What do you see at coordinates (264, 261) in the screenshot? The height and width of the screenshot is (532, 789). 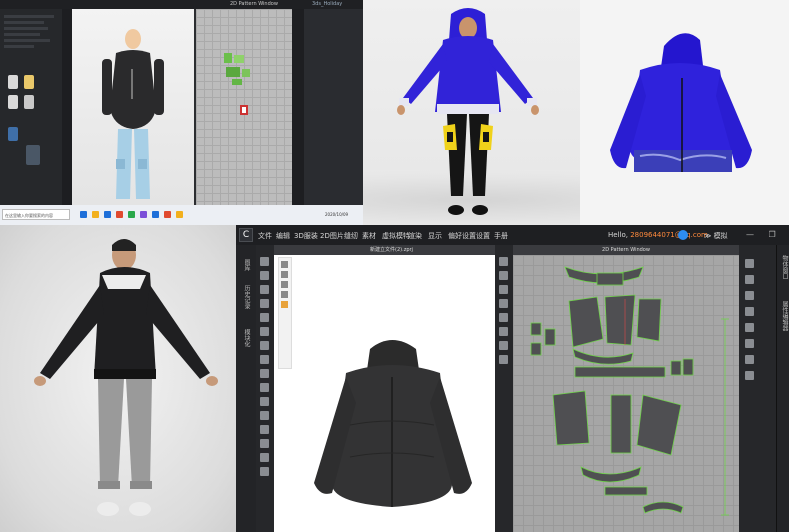 I see `select-tool-icon` at bounding box center [264, 261].